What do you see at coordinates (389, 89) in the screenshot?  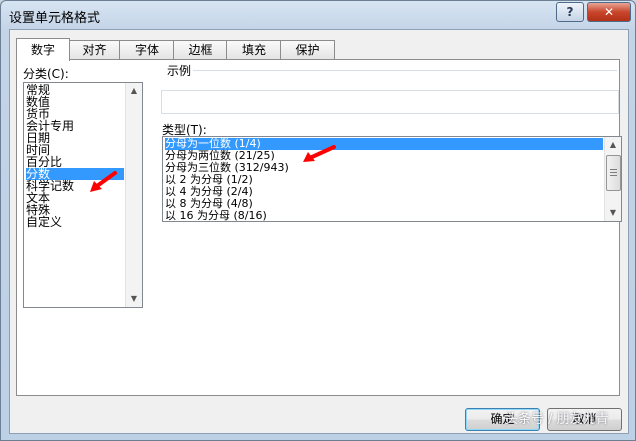 I see `sample-group: 示例` at bounding box center [389, 89].